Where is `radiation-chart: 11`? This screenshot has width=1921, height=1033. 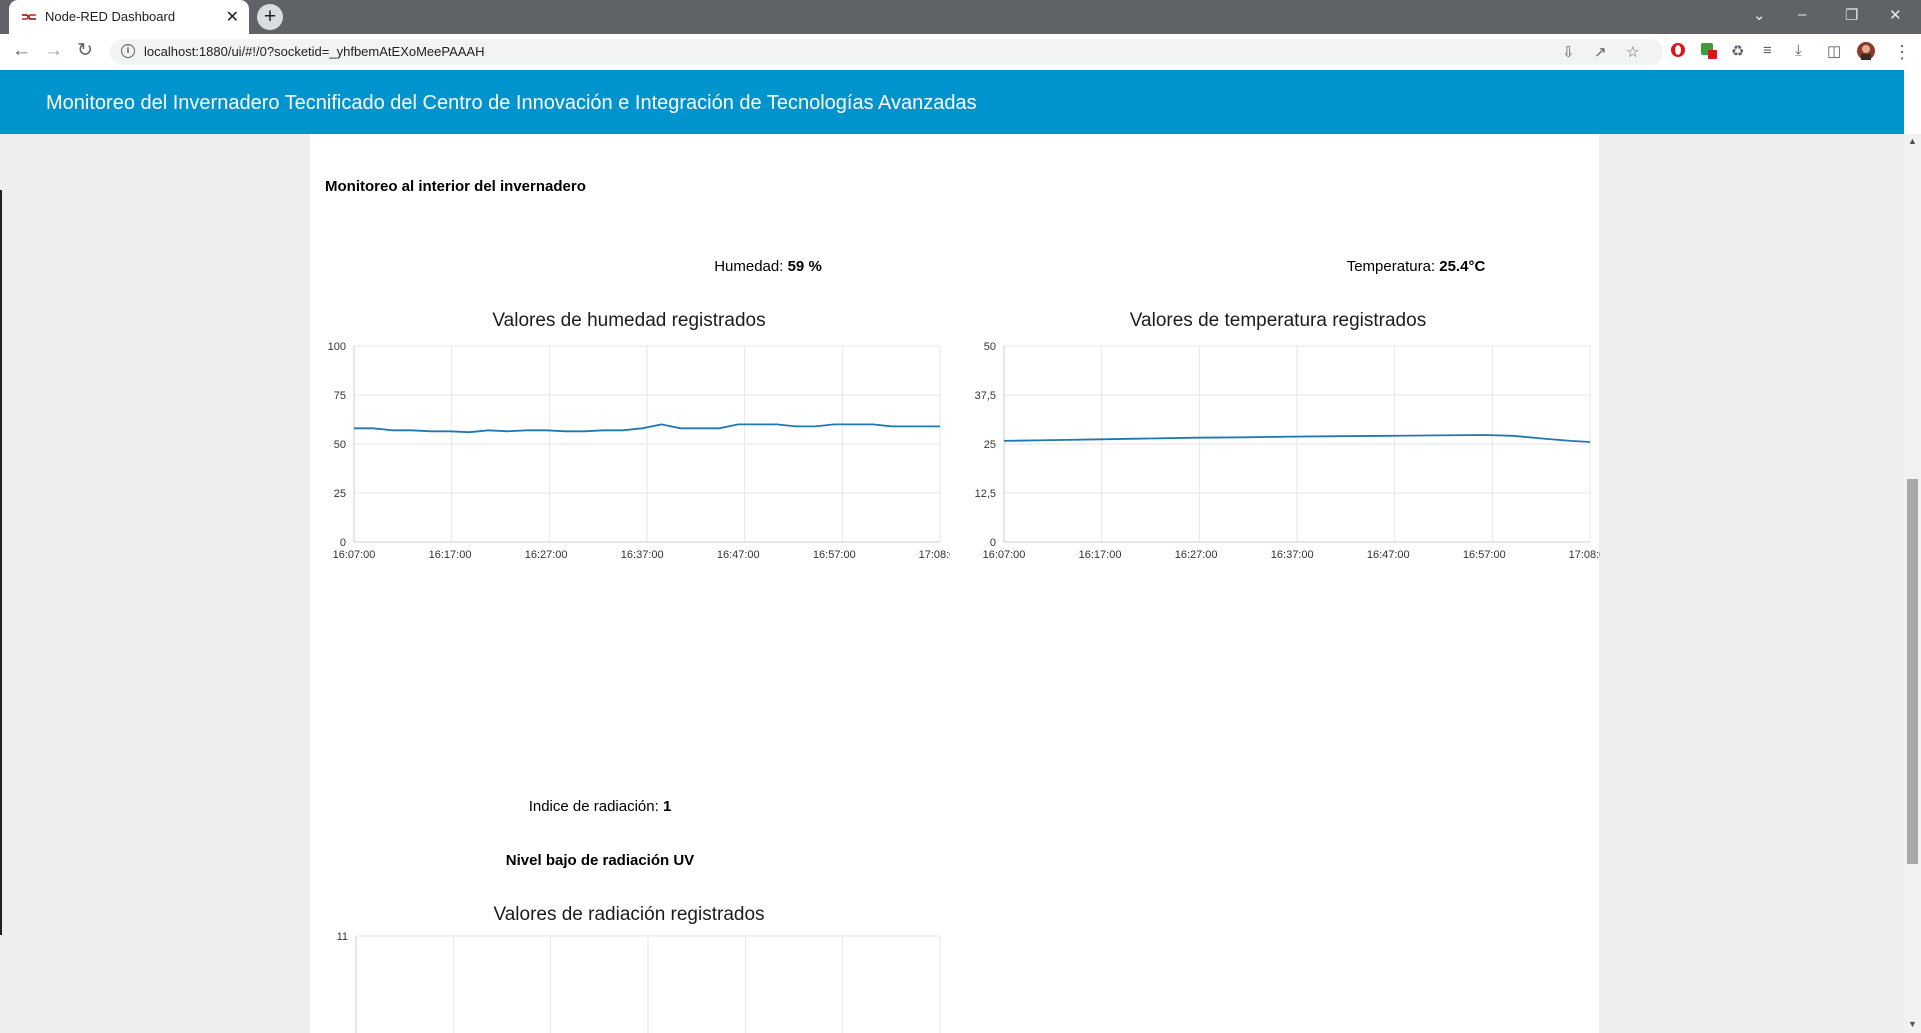
radiation-chart: 11 is located at coordinates (639, 982).